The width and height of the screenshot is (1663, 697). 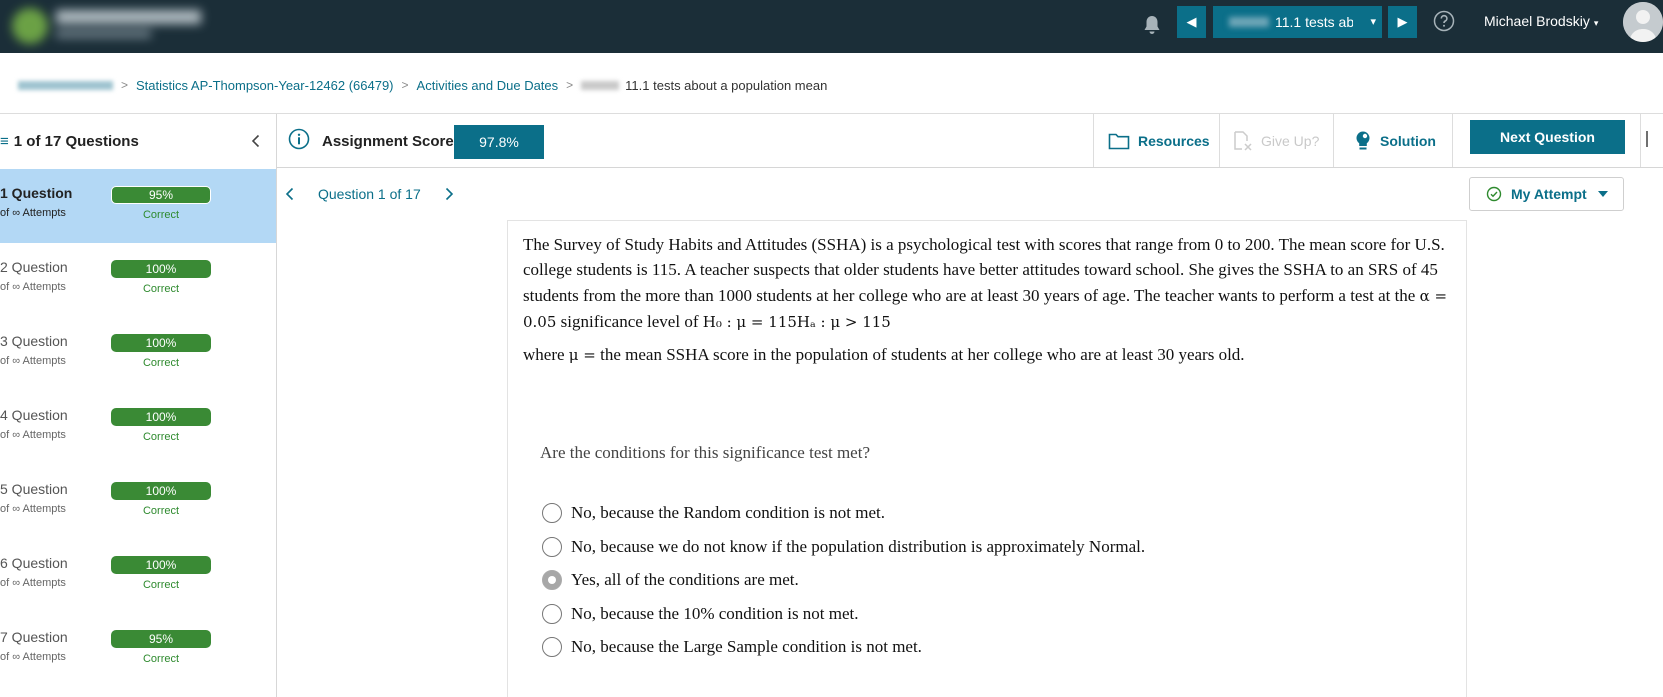 I want to click on sidebar-header: ≡ 1 of 17 Questions, so click(x=138, y=141).